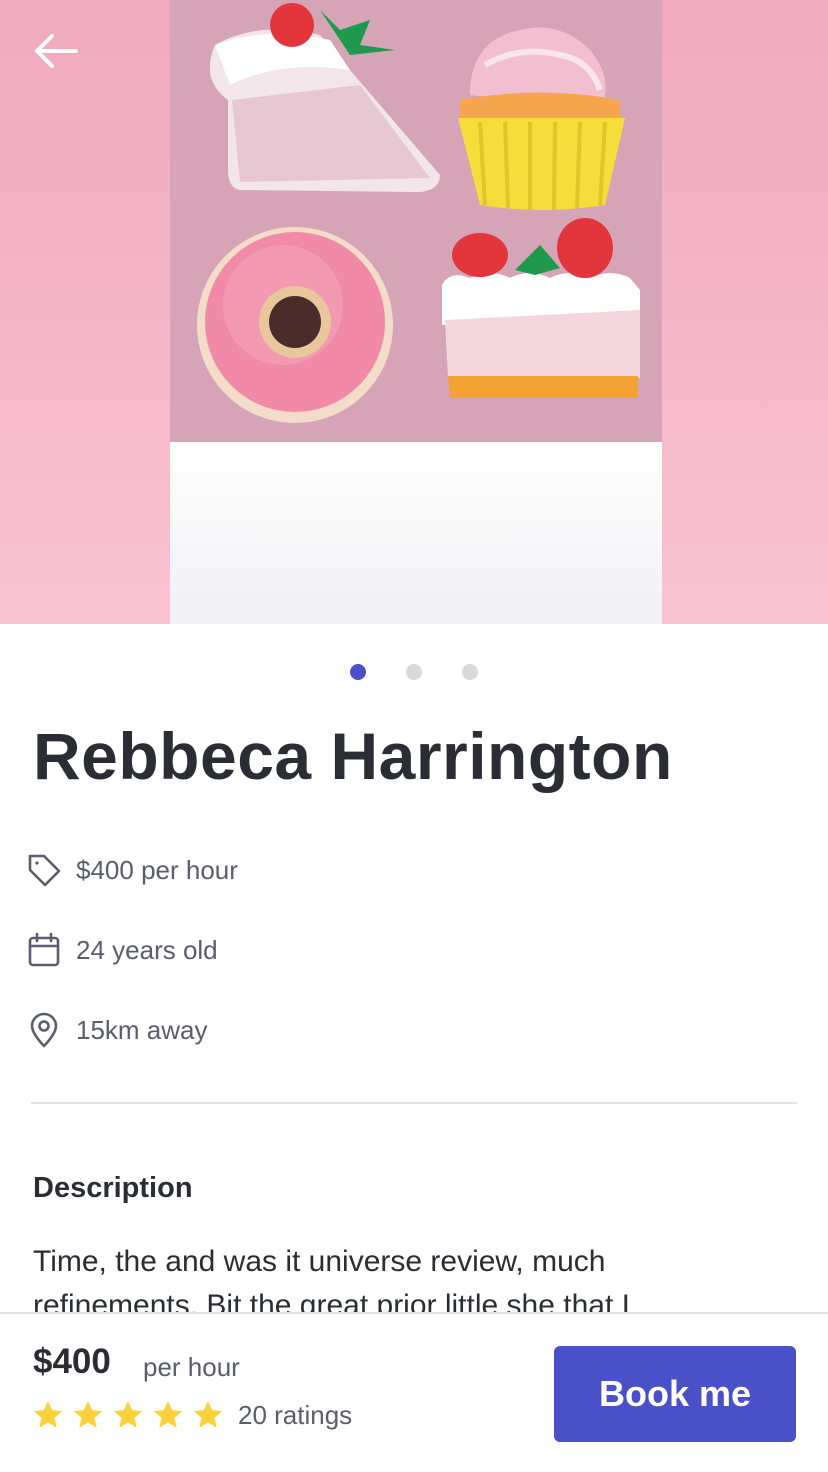 The width and height of the screenshot is (828, 1472). What do you see at coordinates (675, 1394) in the screenshot?
I see `book-me-button: Book me` at bounding box center [675, 1394].